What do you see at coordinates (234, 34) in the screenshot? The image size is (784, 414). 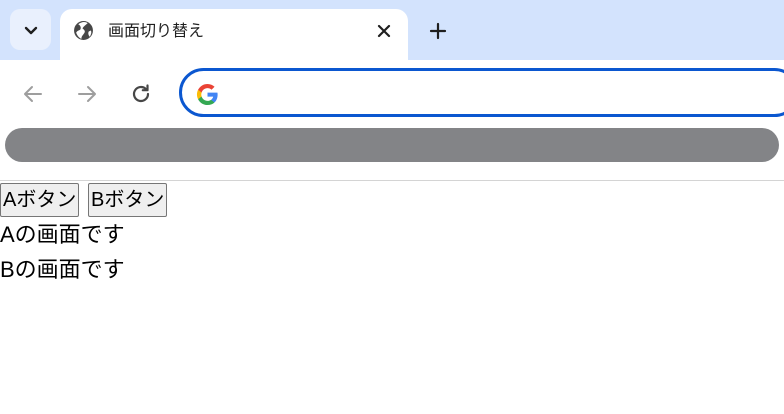 I see `active-tab: 画面切り替え` at bounding box center [234, 34].